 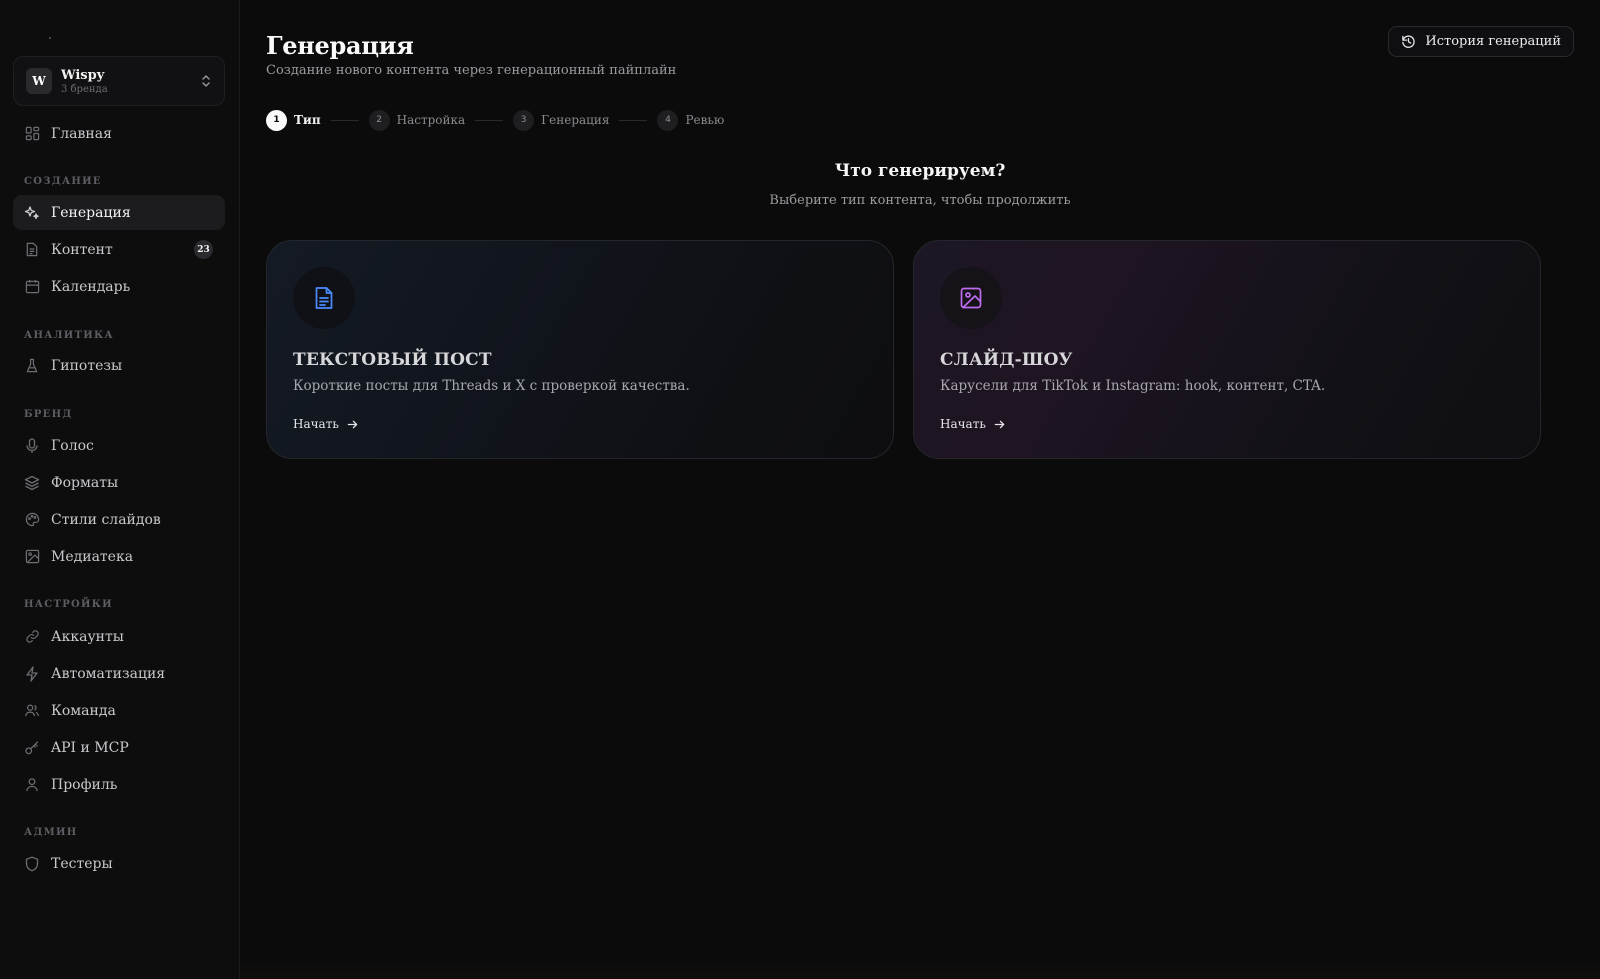 I want to click on layers-icon, so click(x=32, y=483).